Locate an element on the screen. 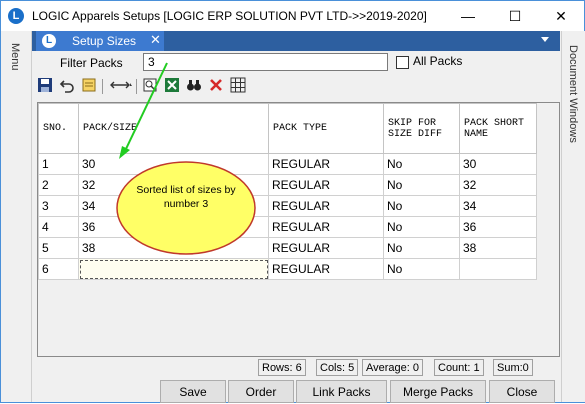 The image size is (585, 404). cell-pack-short-name: 32 is located at coordinates (498, 185).